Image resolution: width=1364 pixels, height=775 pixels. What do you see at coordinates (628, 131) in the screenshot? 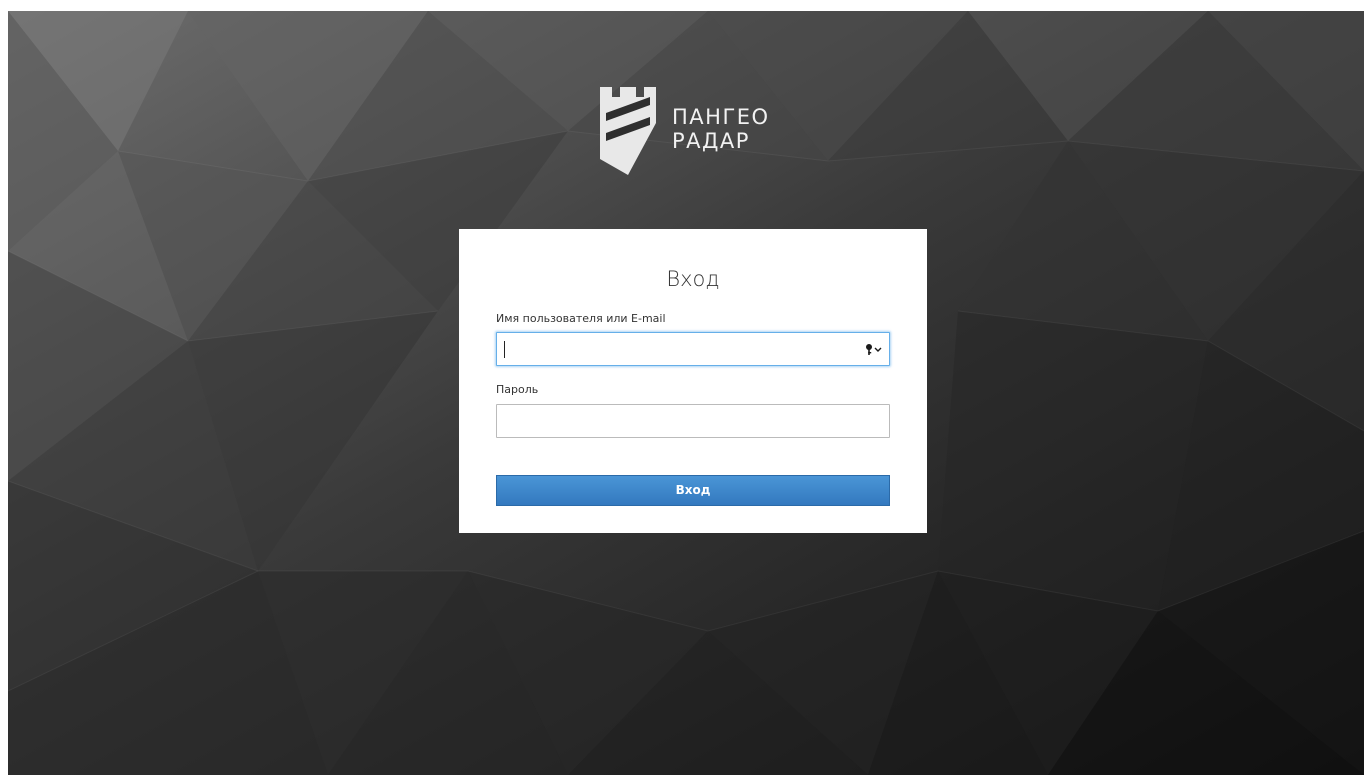
I see `castle-tower-shield-icon` at bounding box center [628, 131].